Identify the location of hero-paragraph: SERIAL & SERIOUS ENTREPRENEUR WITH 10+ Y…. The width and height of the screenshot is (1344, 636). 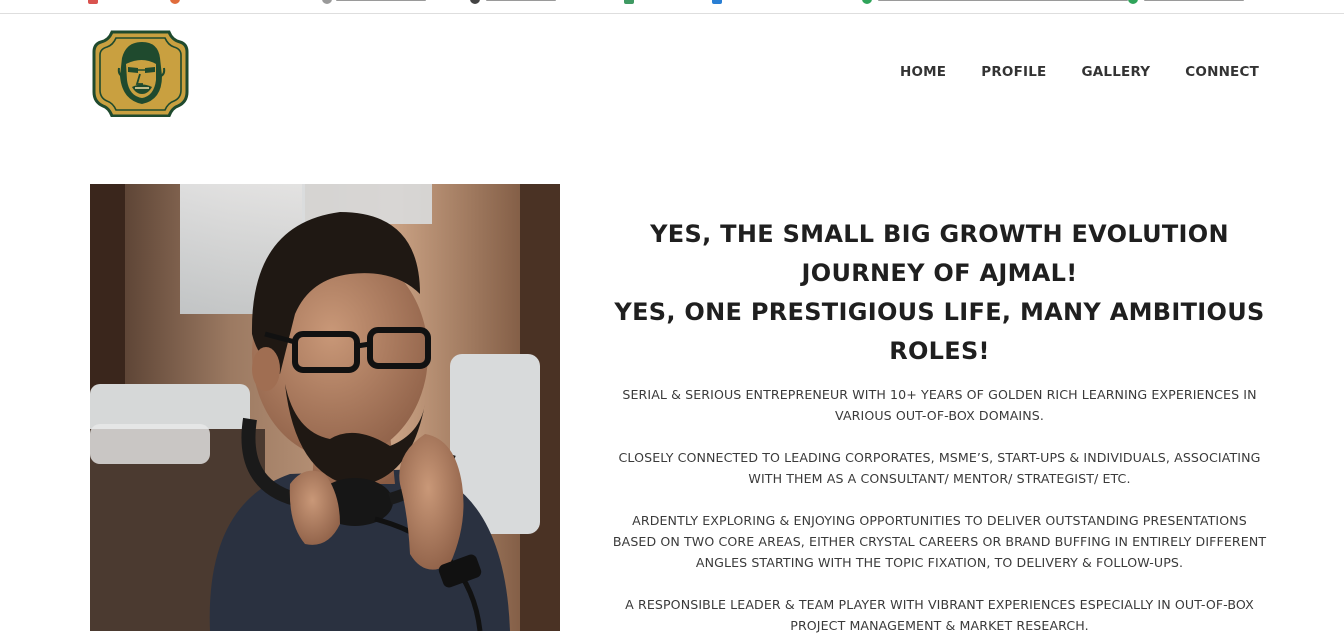
(939, 405).